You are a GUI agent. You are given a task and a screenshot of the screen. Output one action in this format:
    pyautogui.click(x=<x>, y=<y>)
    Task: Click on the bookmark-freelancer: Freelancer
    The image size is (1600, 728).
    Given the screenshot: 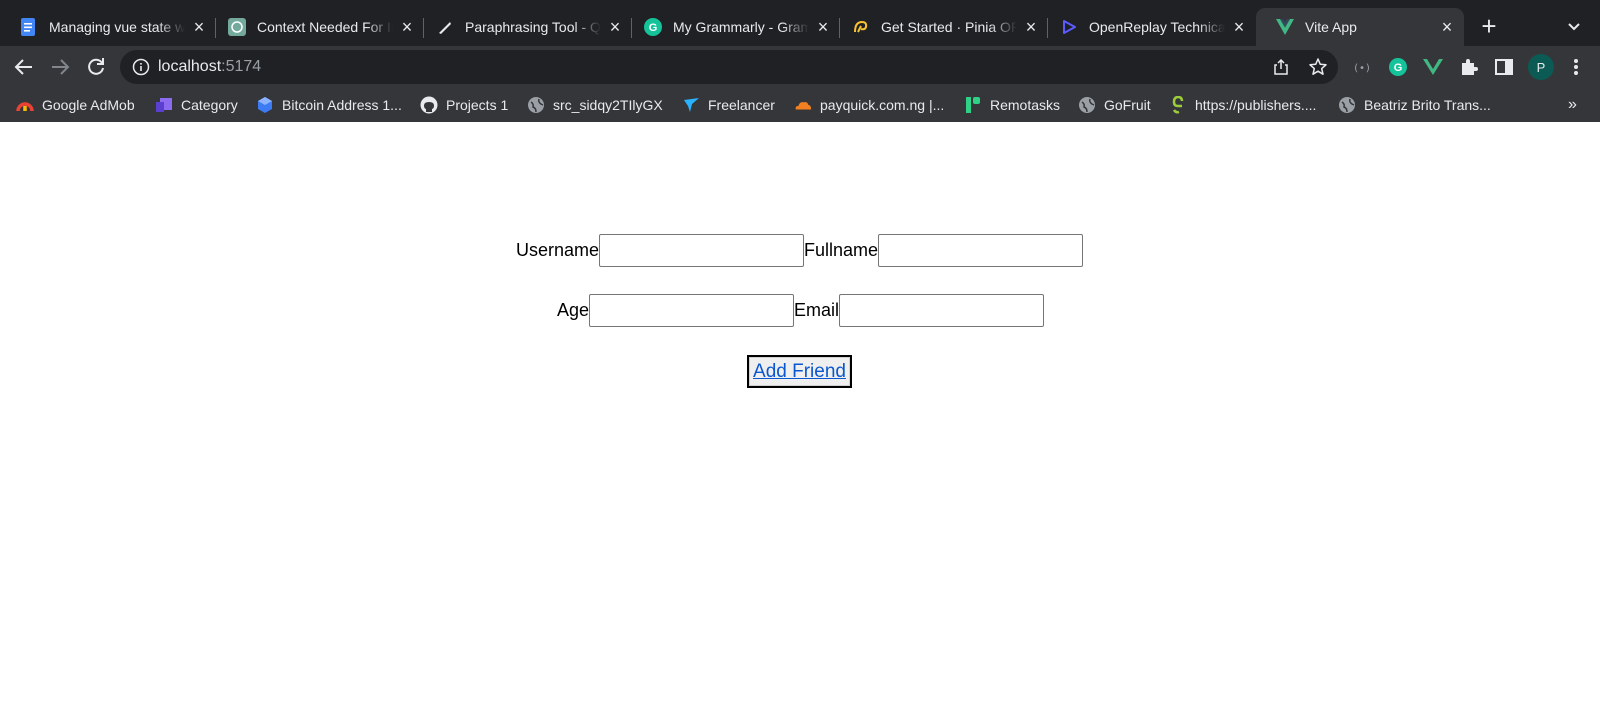 What is the action you would take?
    pyautogui.click(x=728, y=105)
    